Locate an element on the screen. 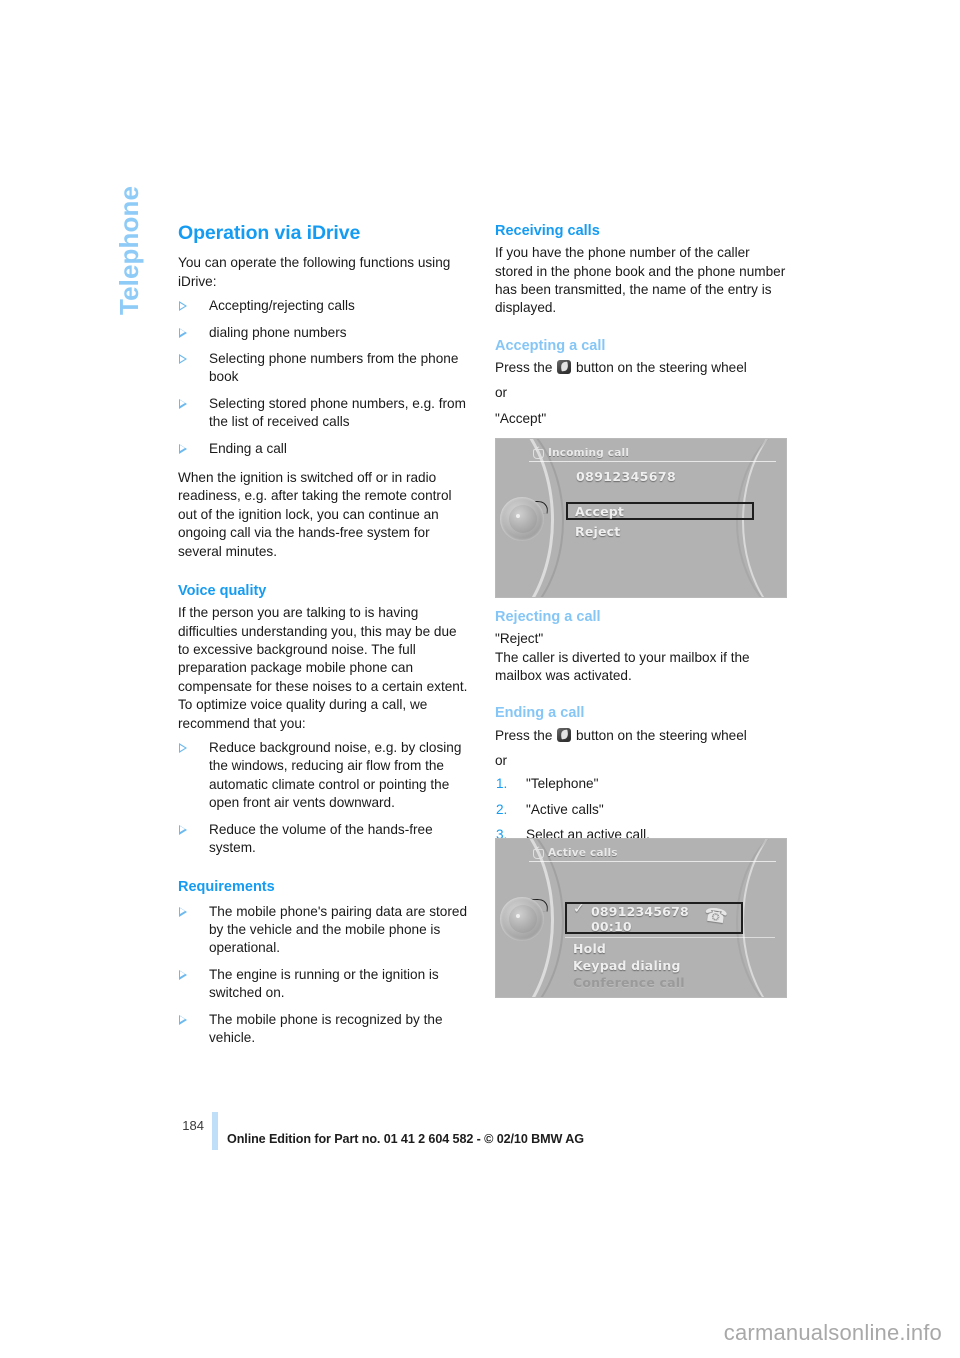 The width and height of the screenshot is (960, 1358). incoming-phone-number: 08912345678 is located at coordinates (626, 476).